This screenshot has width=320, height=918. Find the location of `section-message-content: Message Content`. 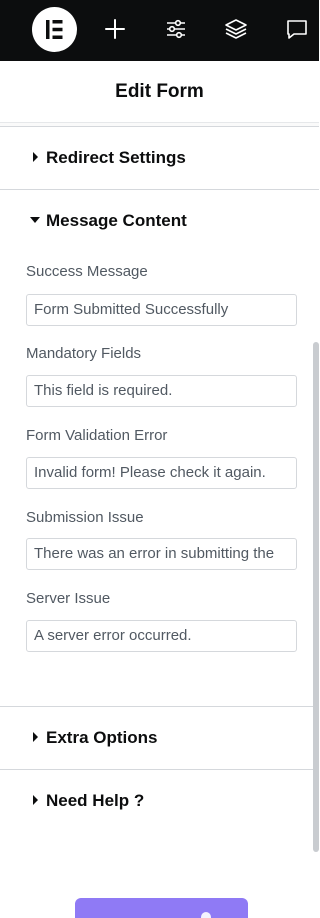

section-message-content: Message Content is located at coordinates (159, 221).